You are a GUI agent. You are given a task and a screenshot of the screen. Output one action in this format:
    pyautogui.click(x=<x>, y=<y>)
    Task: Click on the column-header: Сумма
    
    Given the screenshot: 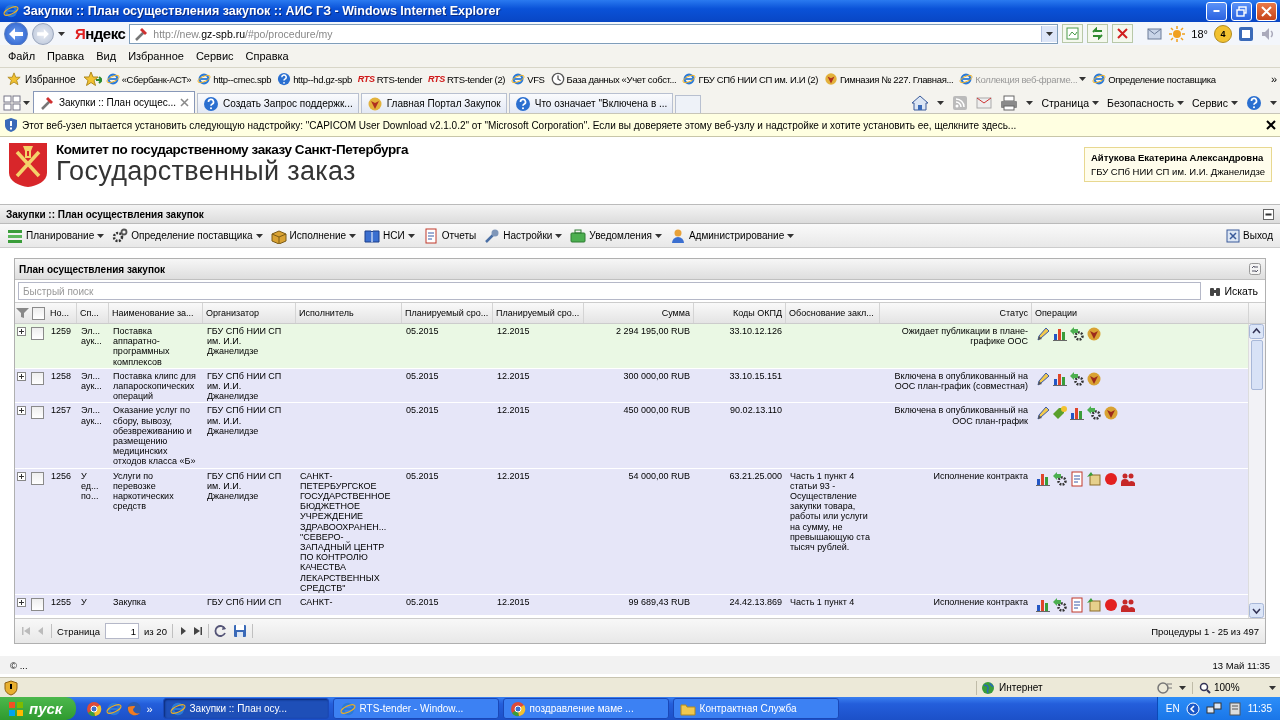 What is the action you would take?
    pyautogui.click(x=639, y=313)
    